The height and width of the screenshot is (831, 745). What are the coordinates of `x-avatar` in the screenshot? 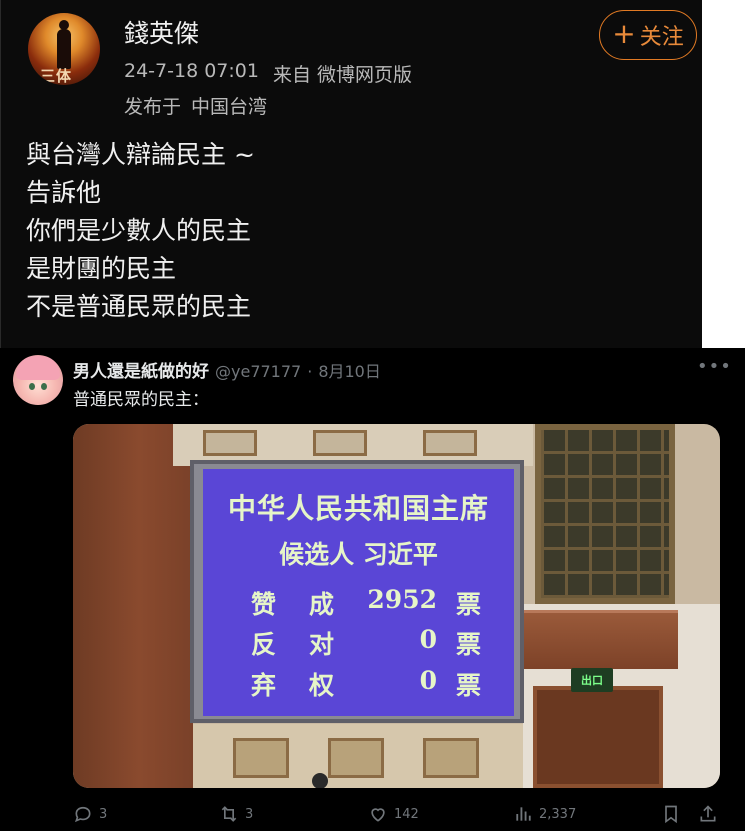 It's located at (38, 380).